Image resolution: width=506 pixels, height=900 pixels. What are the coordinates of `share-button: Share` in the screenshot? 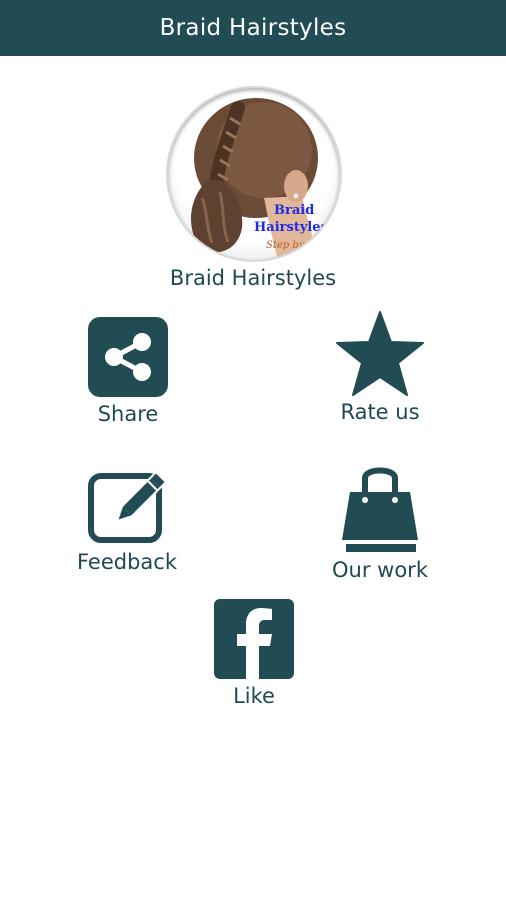 It's located at (128, 371).